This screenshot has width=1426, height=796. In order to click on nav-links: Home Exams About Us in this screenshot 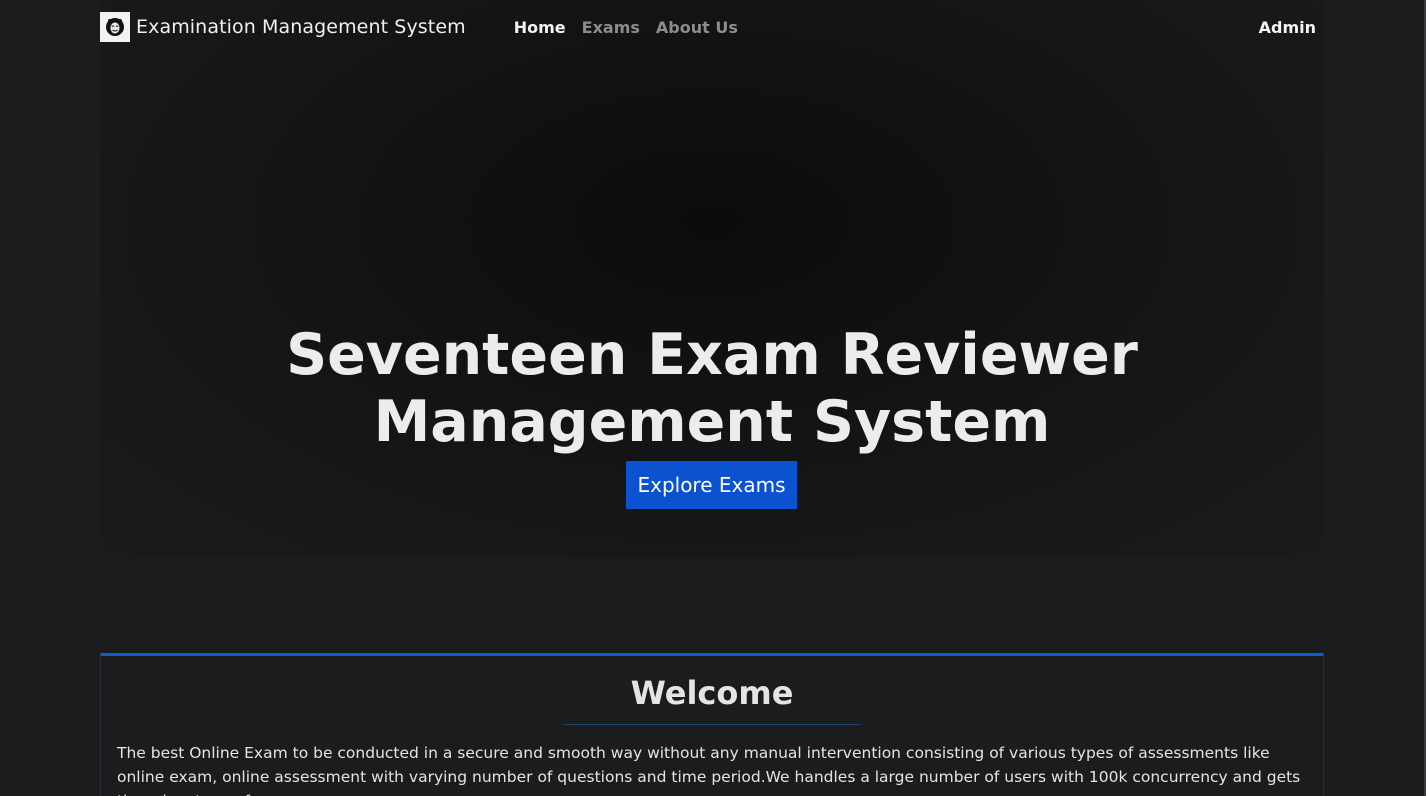, I will do `click(626, 27)`.